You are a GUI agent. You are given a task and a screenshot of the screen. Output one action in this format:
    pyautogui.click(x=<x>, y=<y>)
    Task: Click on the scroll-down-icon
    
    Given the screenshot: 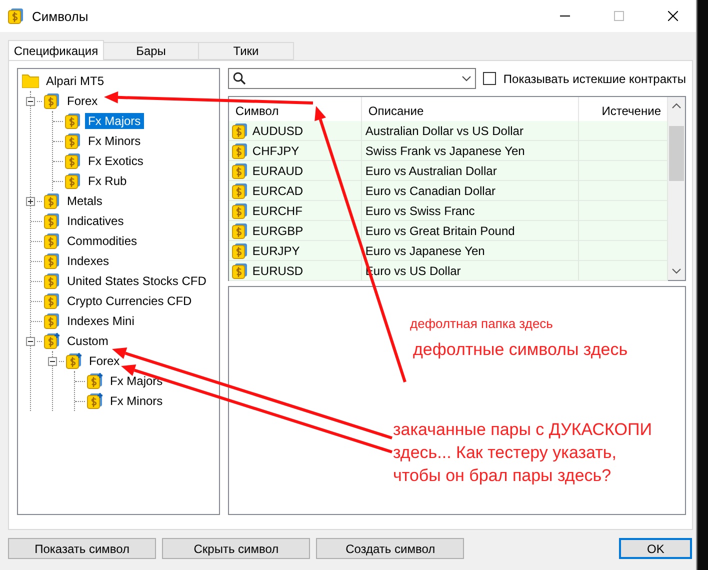 What is the action you would take?
    pyautogui.click(x=676, y=271)
    